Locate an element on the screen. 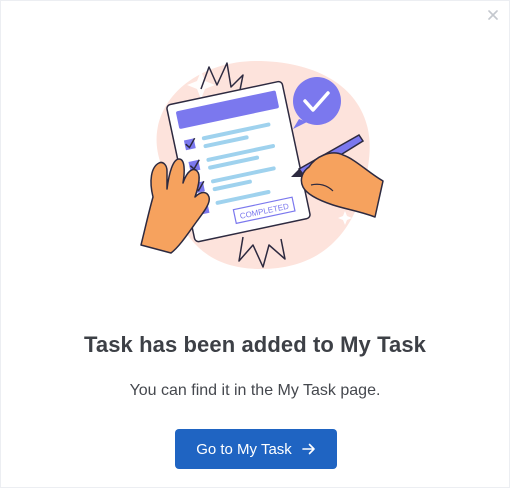 This screenshot has height=488, width=510. go-to-my-task-label: Go to My Task is located at coordinates (244, 449).